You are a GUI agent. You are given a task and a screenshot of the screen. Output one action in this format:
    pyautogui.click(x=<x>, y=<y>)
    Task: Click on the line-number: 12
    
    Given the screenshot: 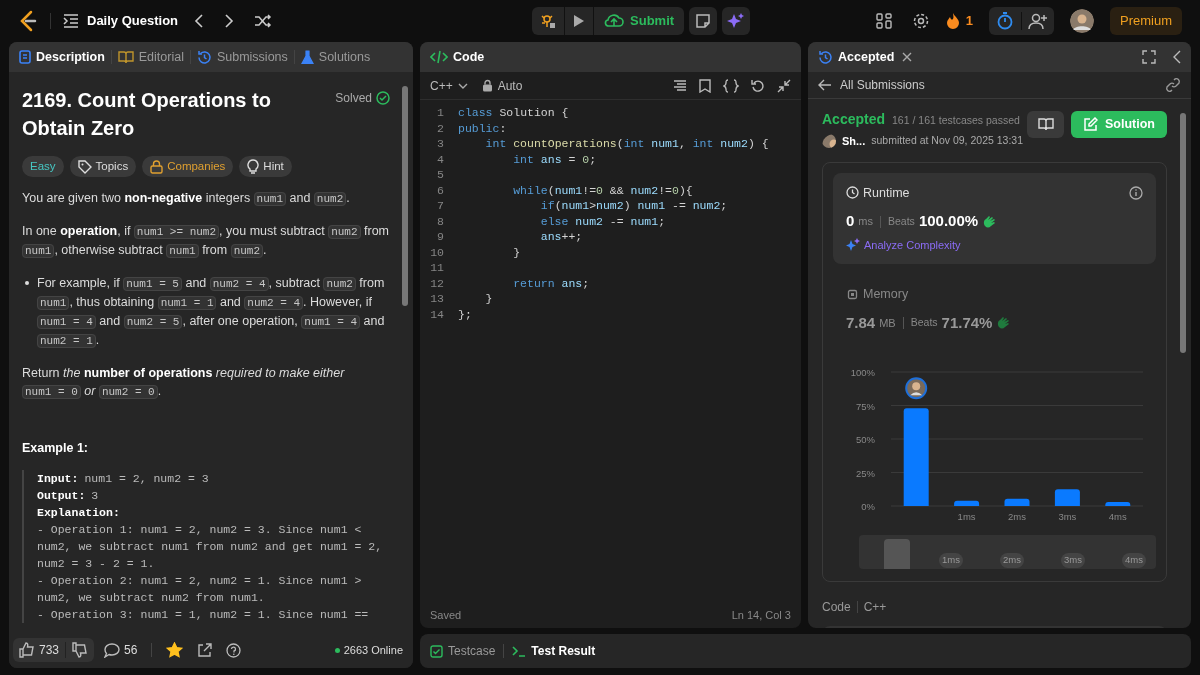 What is the action you would take?
    pyautogui.click(x=437, y=283)
    